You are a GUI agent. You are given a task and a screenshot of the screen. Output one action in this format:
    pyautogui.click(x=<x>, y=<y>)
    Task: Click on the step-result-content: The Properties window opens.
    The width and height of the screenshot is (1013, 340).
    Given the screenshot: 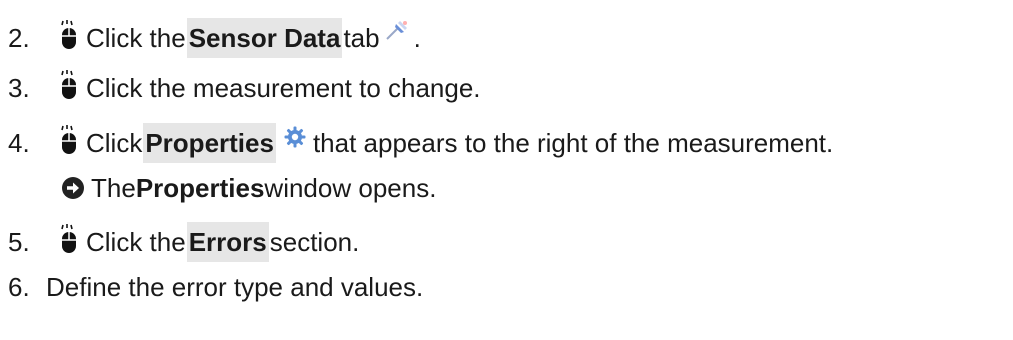 What is the action you would take?
    pyautogui.click(x=248, y=188)
    